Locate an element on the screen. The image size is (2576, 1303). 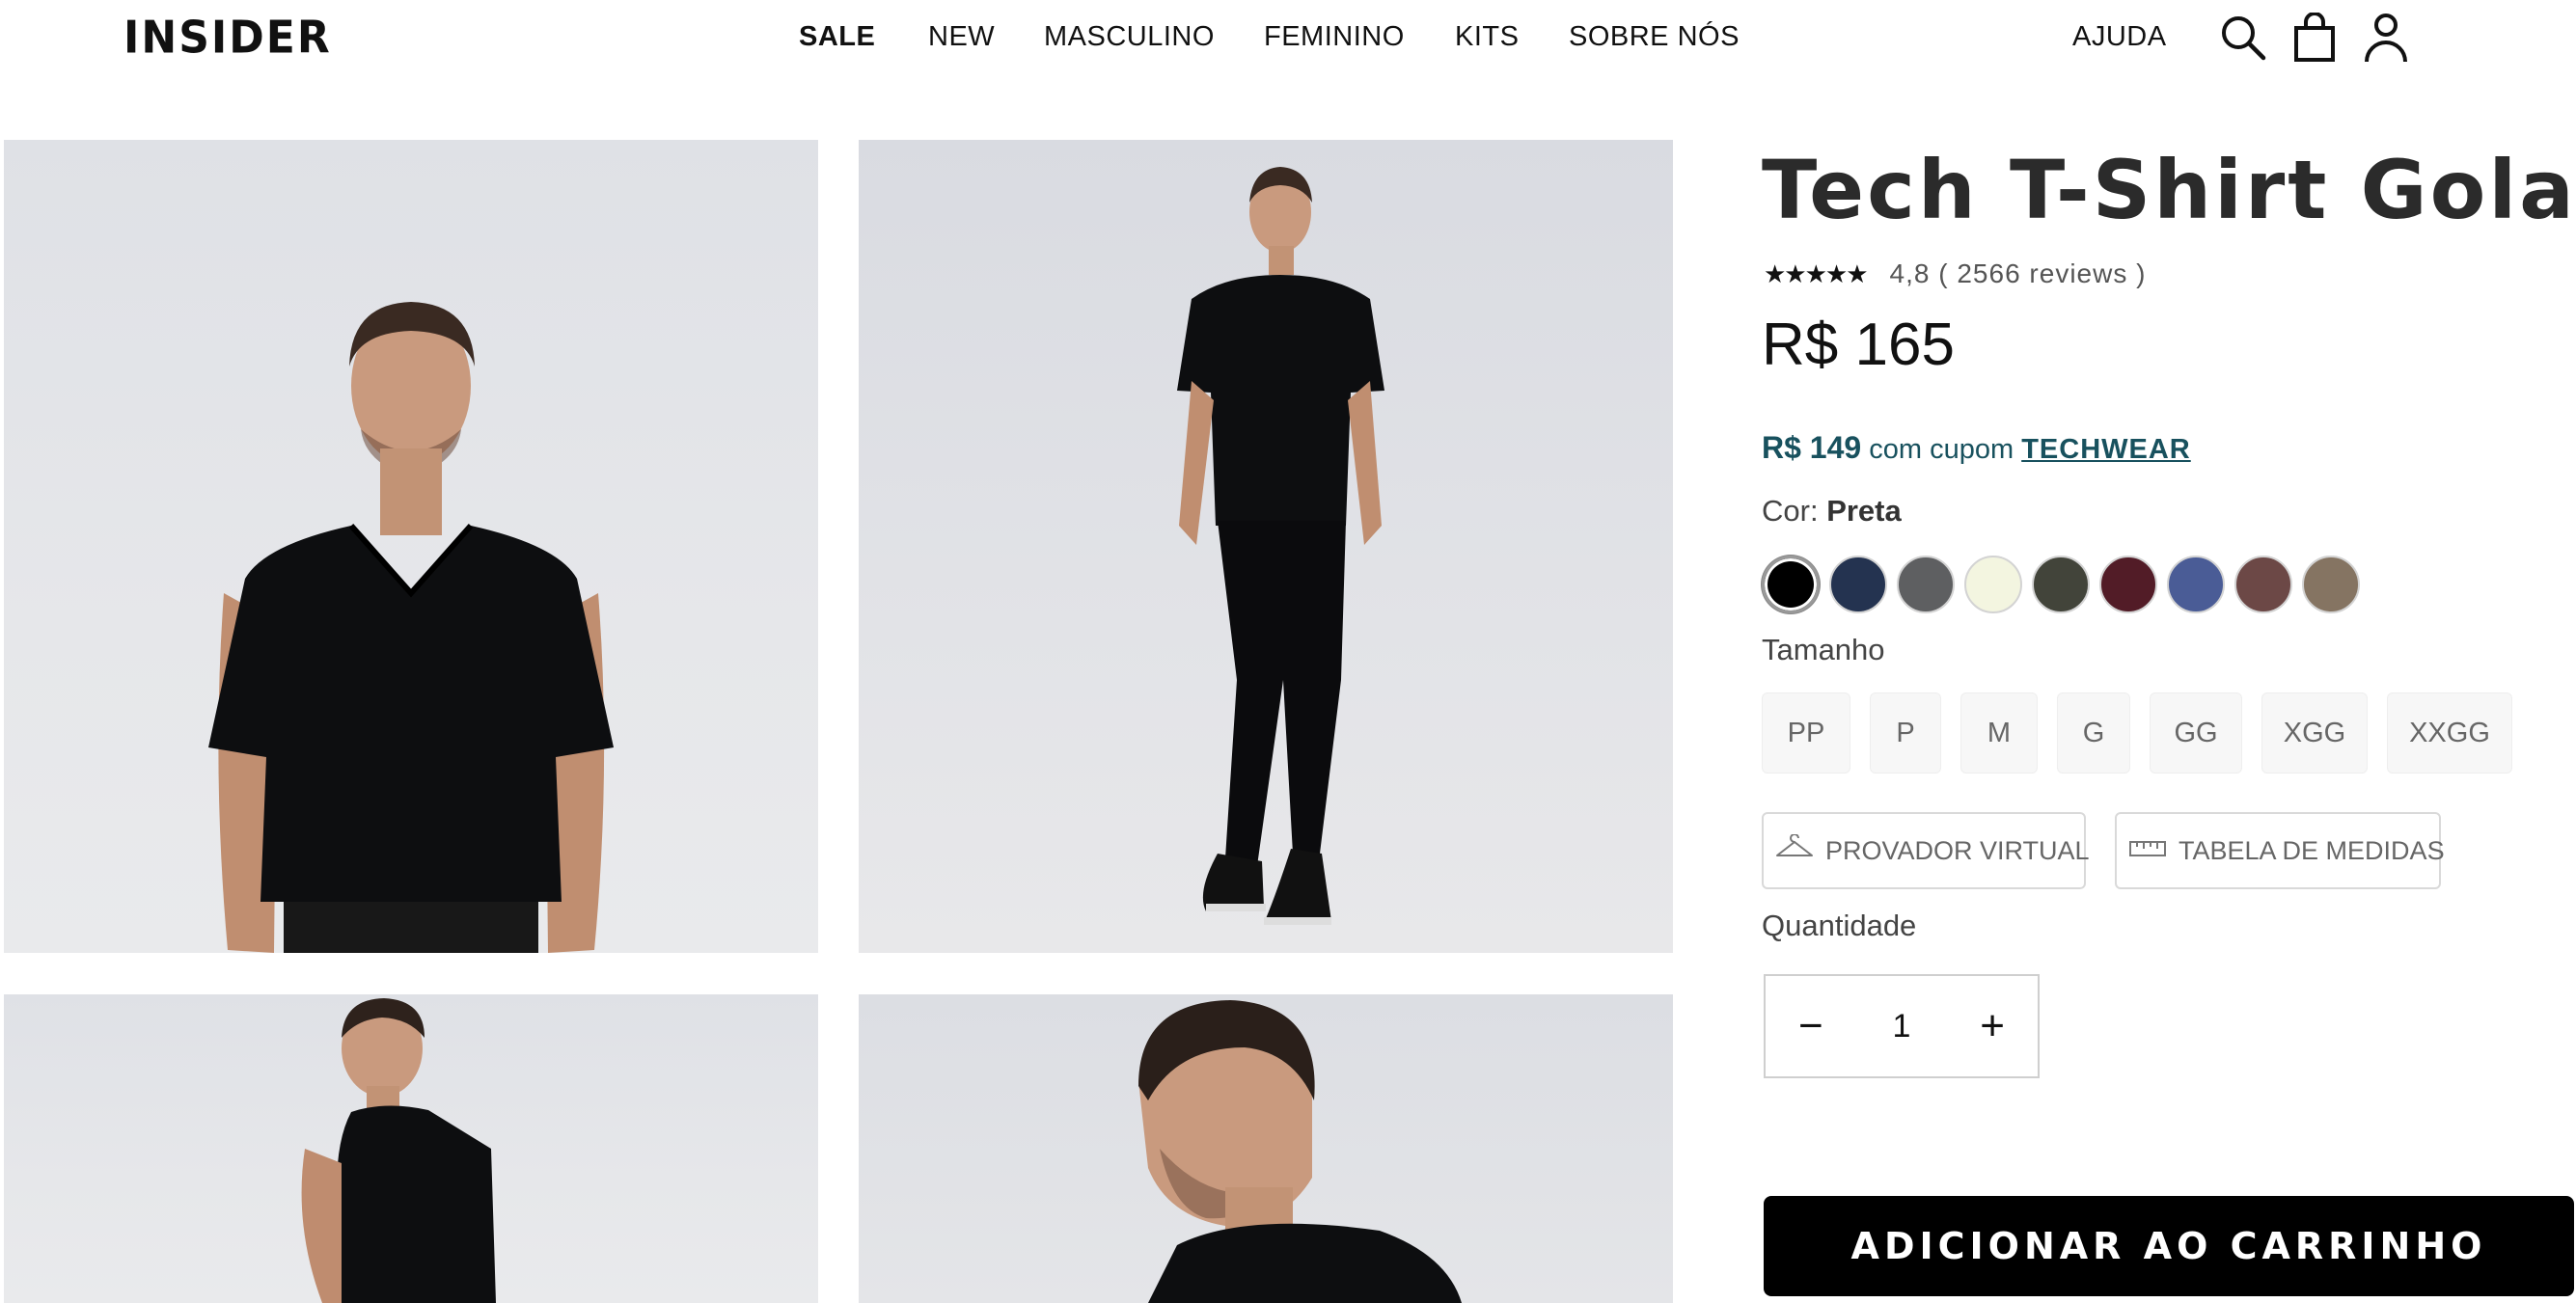
user-icon is located at coordinates (2386, 38).